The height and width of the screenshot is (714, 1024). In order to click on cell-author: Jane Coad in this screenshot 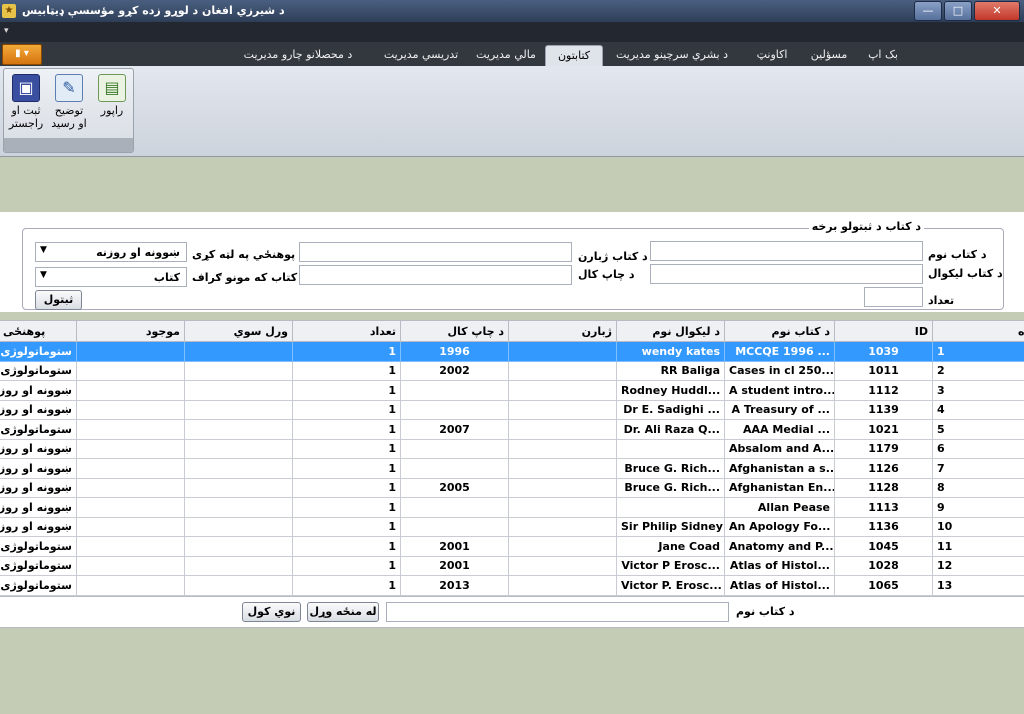, I will do `click(670, 546)`.